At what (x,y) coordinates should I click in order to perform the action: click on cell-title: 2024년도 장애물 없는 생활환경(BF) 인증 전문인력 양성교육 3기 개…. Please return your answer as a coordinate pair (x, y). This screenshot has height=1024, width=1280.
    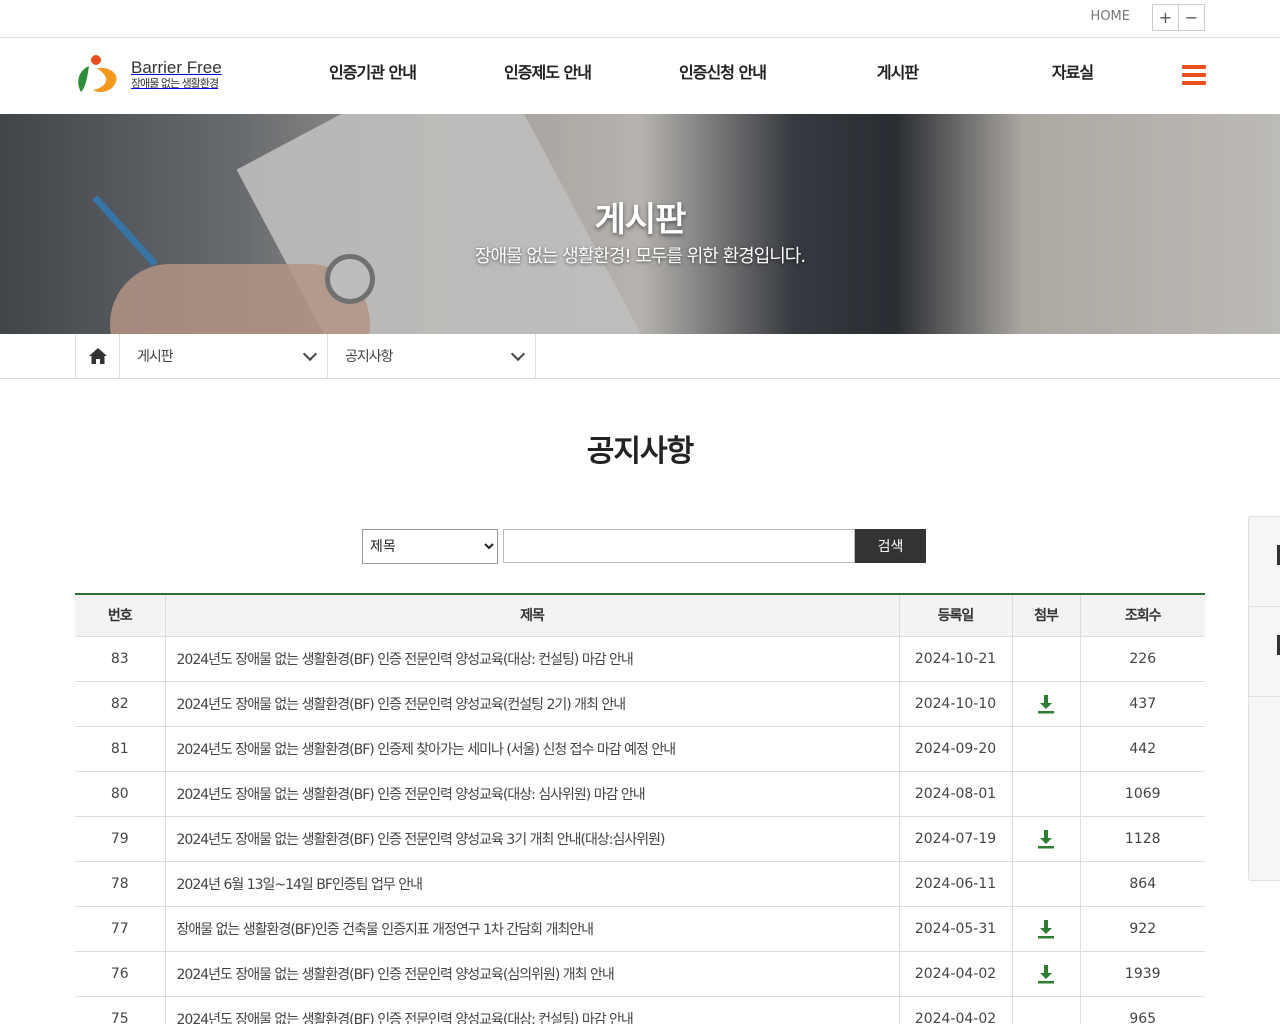
    Looking at the image, I should click on (532, 839).